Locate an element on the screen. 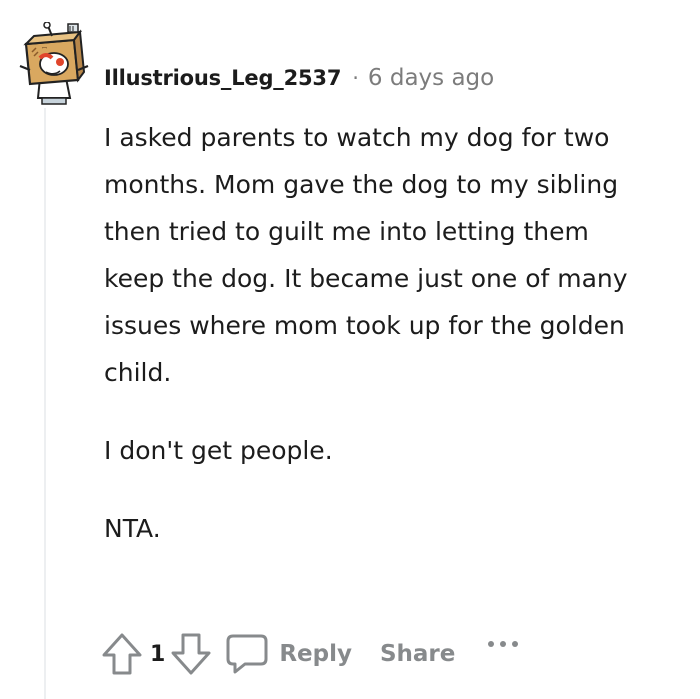 Image resolution: width=700 pixels, height=699 pixels. upvote-arrow-icon is located at coordinates (122, 654).